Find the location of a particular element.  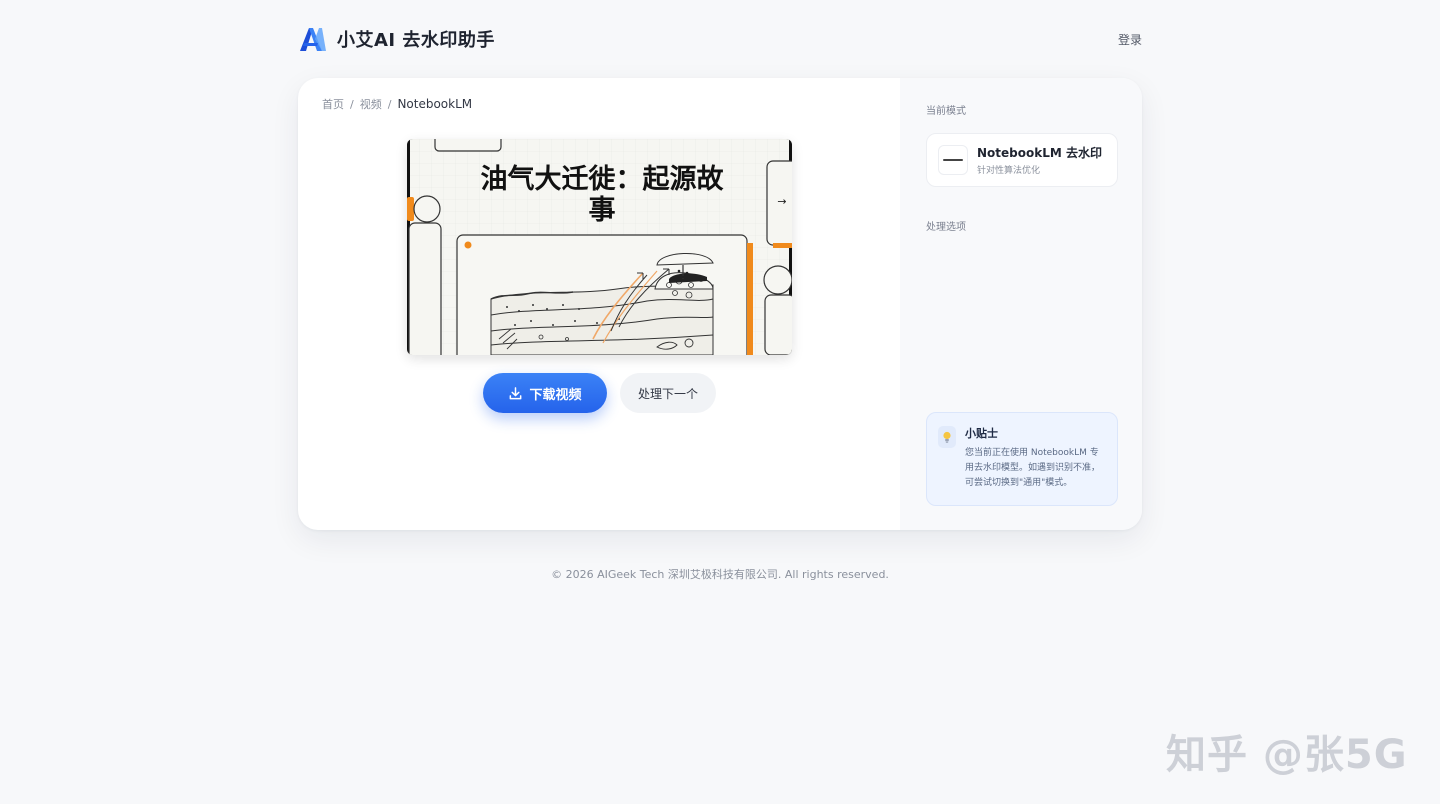

video-nav-arrow: → is located at coordinates (781, 201).